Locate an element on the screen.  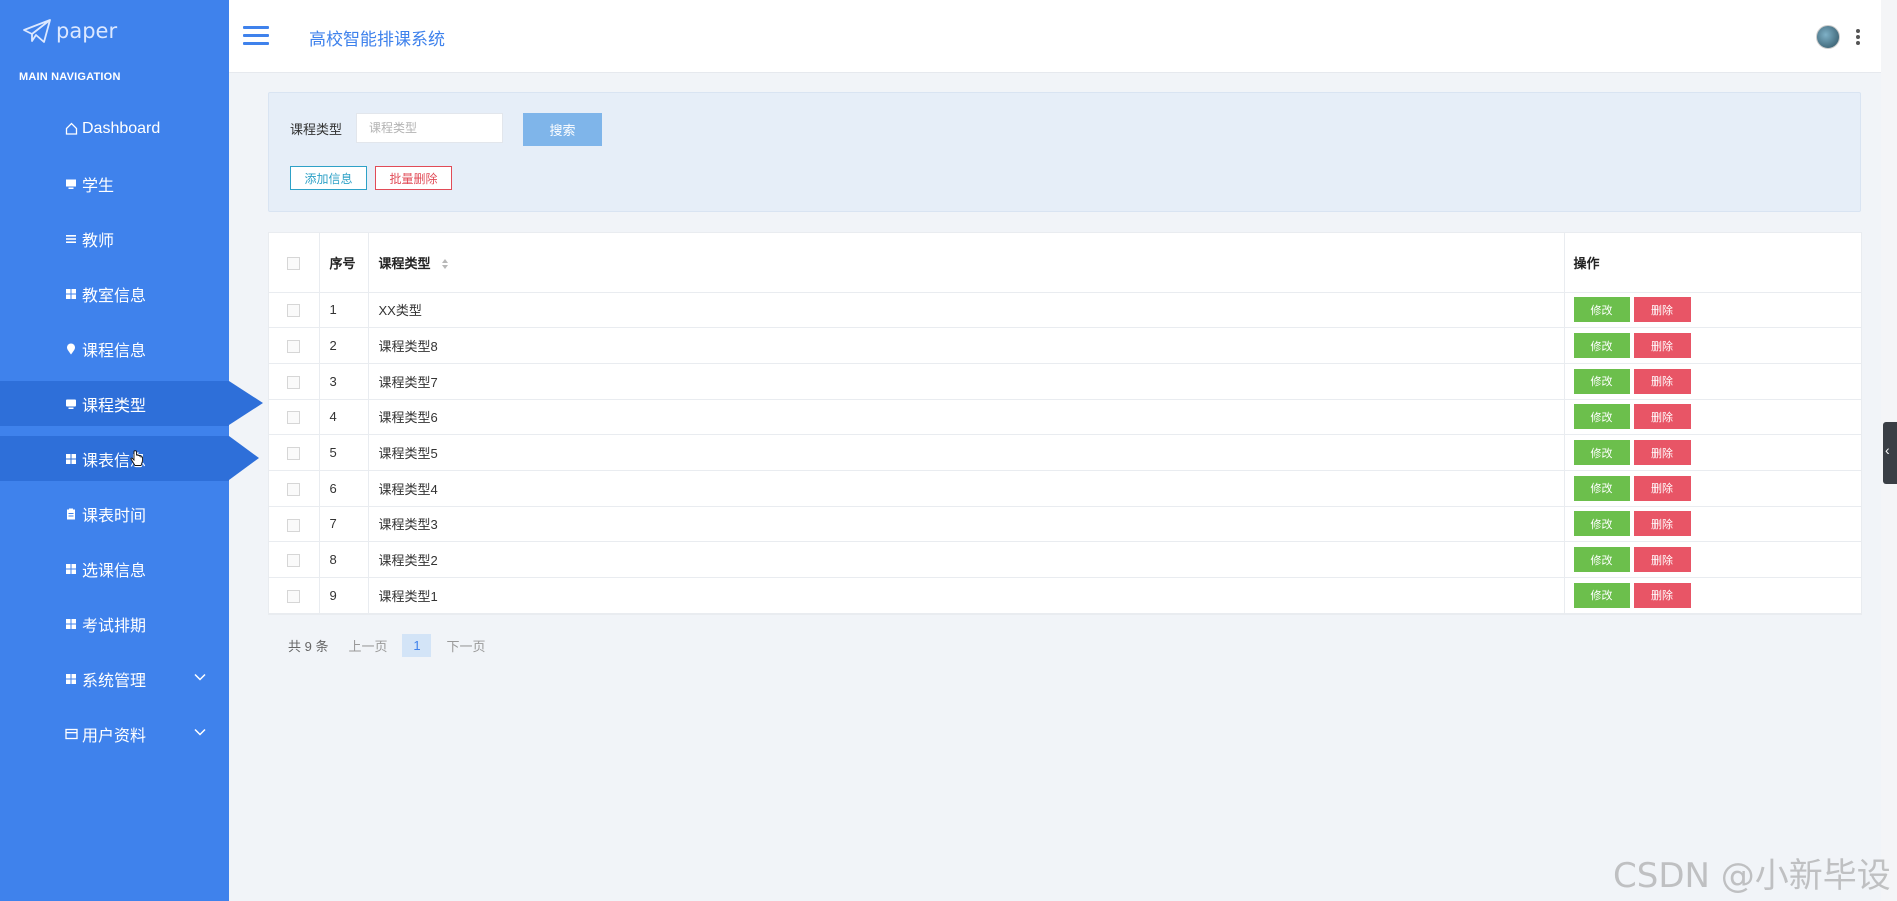
search-input is located at coordinates (429, 128).